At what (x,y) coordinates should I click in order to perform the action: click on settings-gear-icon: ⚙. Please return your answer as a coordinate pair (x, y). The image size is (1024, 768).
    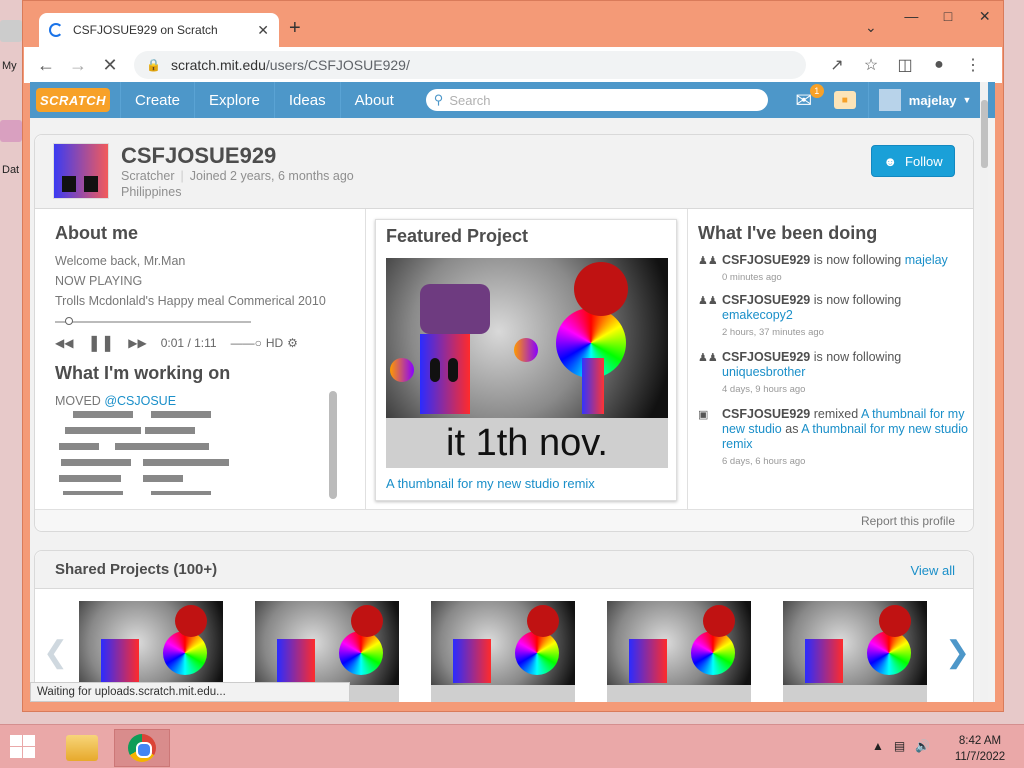
    Looking at the image, I should click on (292, 343).